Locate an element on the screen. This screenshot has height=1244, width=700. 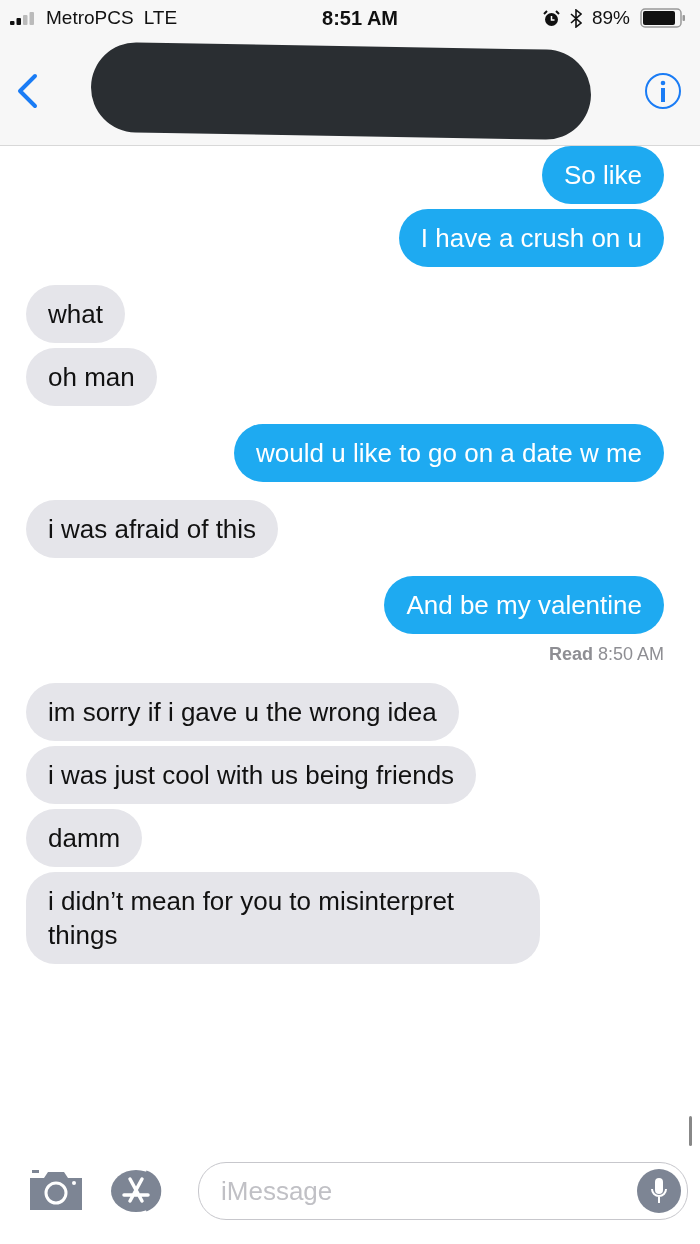
received-message: i was just cool with us being friends is located at coordinates (251, 775).